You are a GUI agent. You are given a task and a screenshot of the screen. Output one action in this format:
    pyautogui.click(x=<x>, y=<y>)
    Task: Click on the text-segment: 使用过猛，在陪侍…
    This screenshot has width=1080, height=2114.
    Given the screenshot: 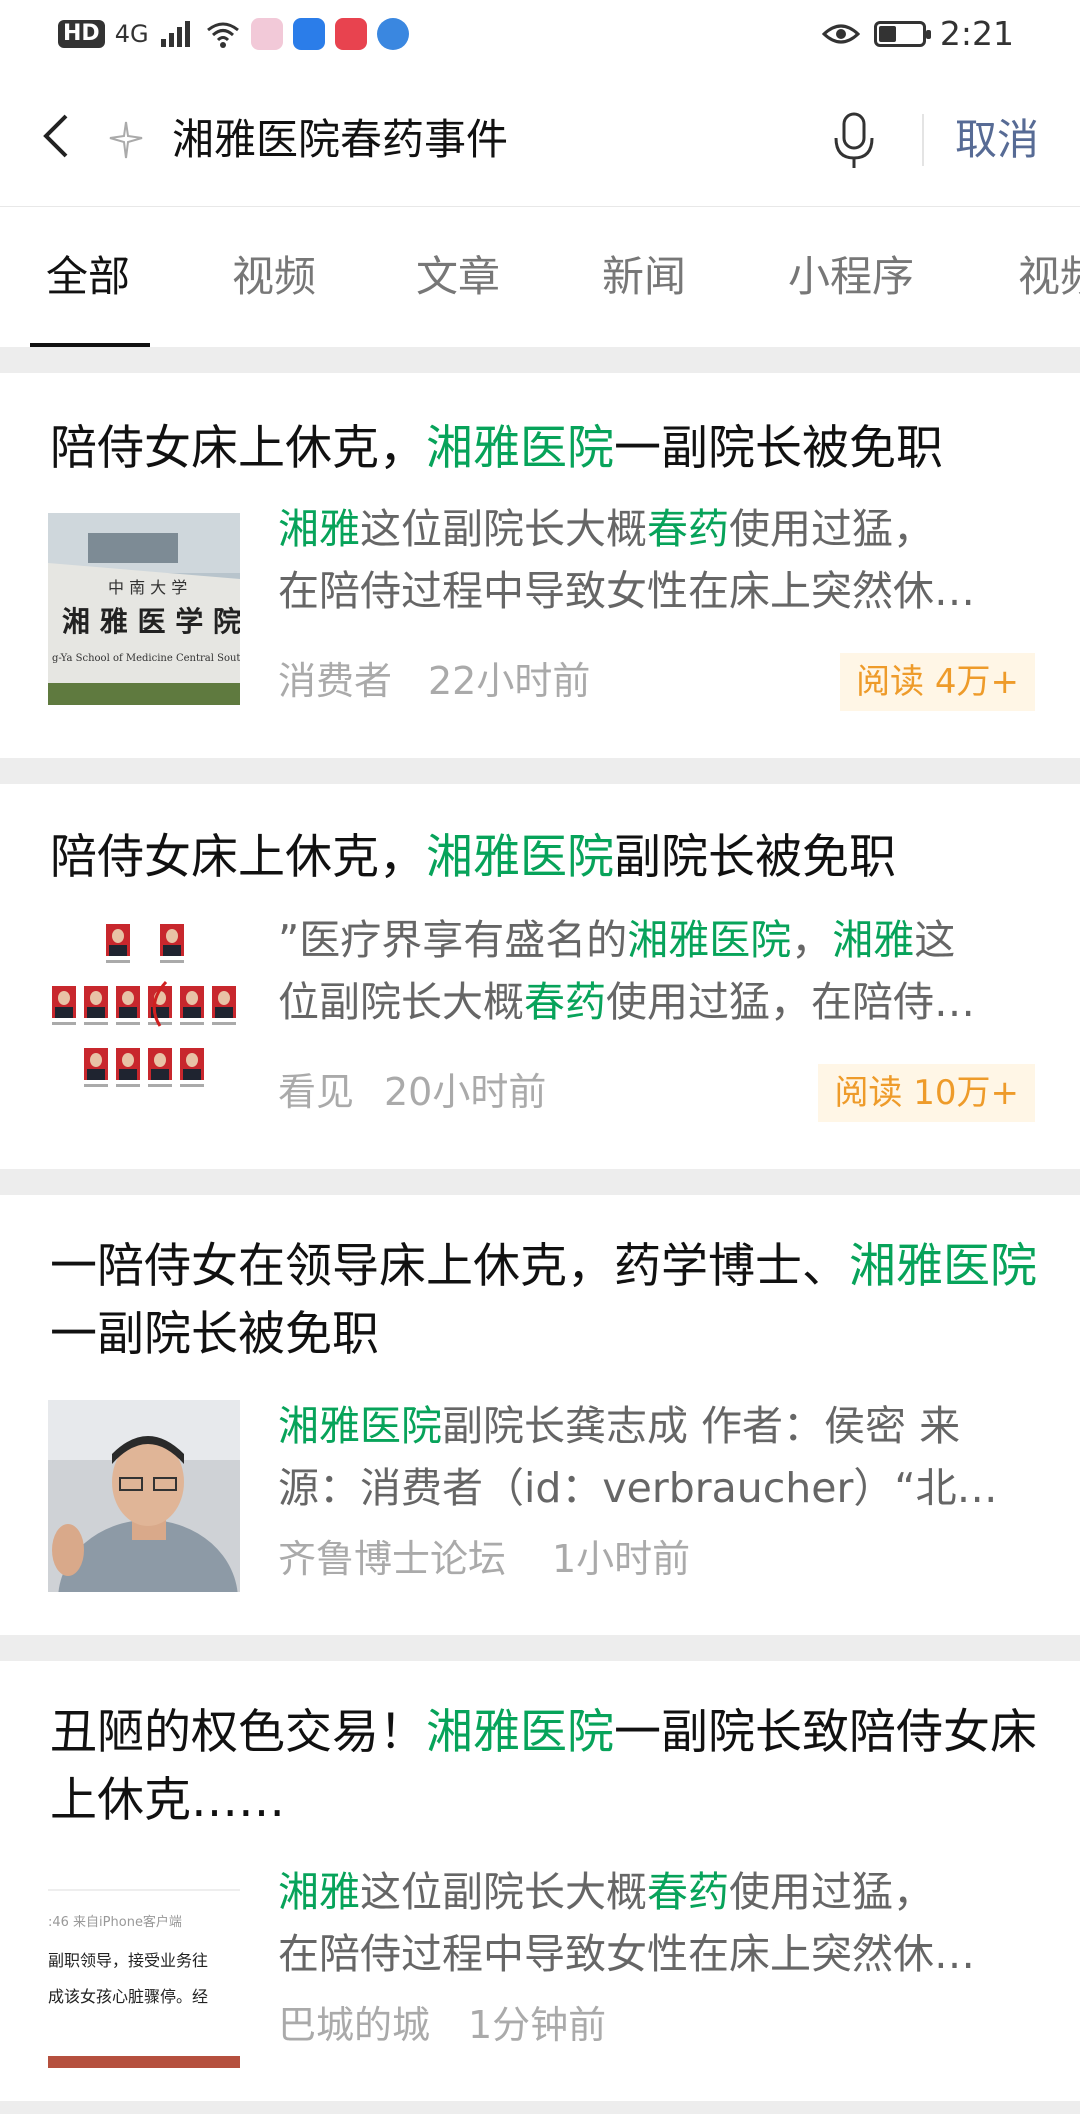 What is the action you would take?
    pyautogui.click(x=790, y=1002)
    